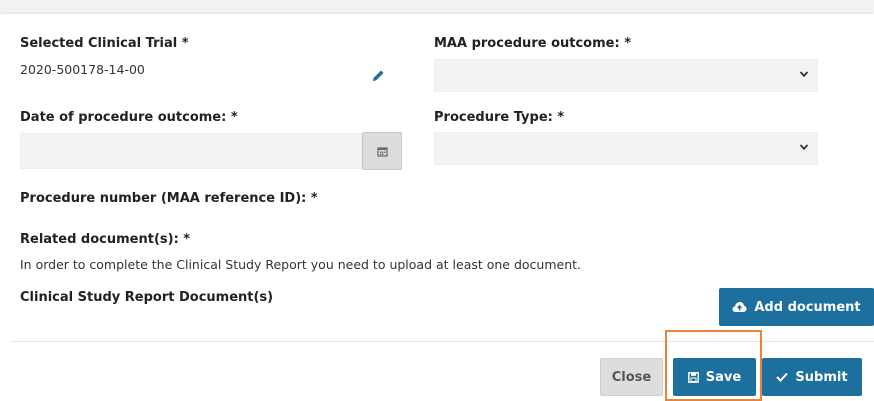  I want to click on selected-trial-label: Selected Clinical Trial *, so click(104, 43).